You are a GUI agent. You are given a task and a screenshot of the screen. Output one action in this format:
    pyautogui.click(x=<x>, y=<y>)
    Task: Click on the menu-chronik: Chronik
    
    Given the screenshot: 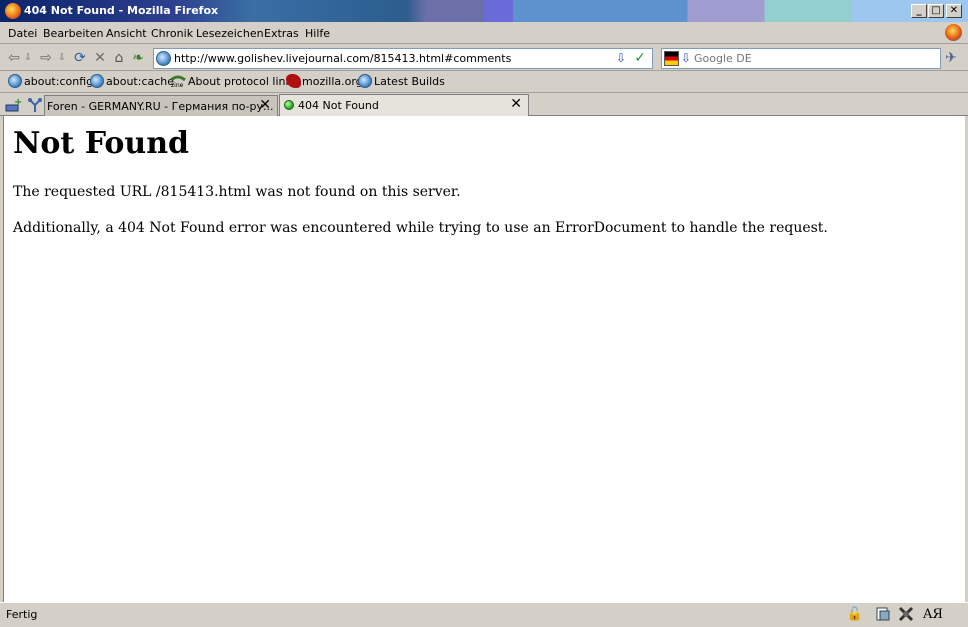 What is the action you would take?
    pyautogui.click(x=172, y=33)
    